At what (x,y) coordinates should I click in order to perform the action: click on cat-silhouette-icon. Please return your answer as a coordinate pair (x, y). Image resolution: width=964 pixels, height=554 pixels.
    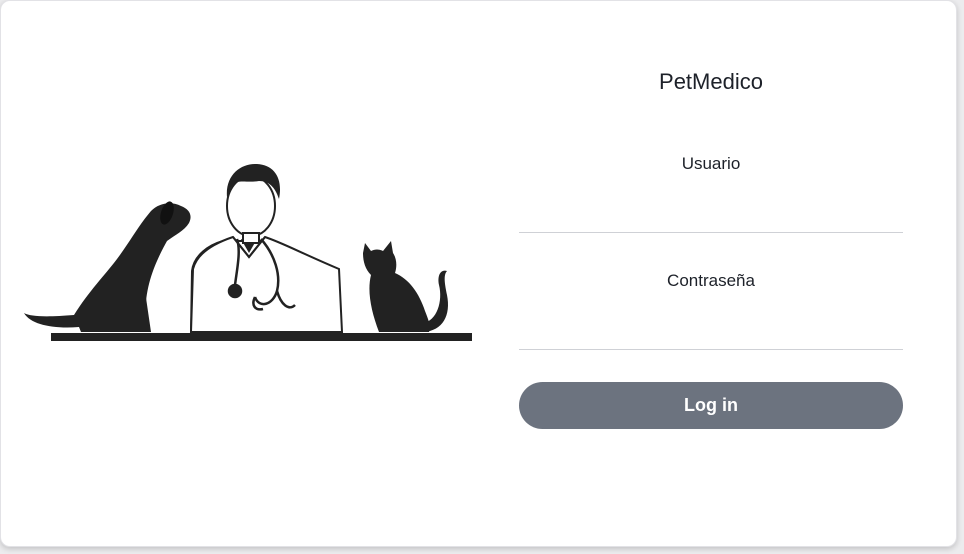
    Looking at the image, I should click on (405, 286).